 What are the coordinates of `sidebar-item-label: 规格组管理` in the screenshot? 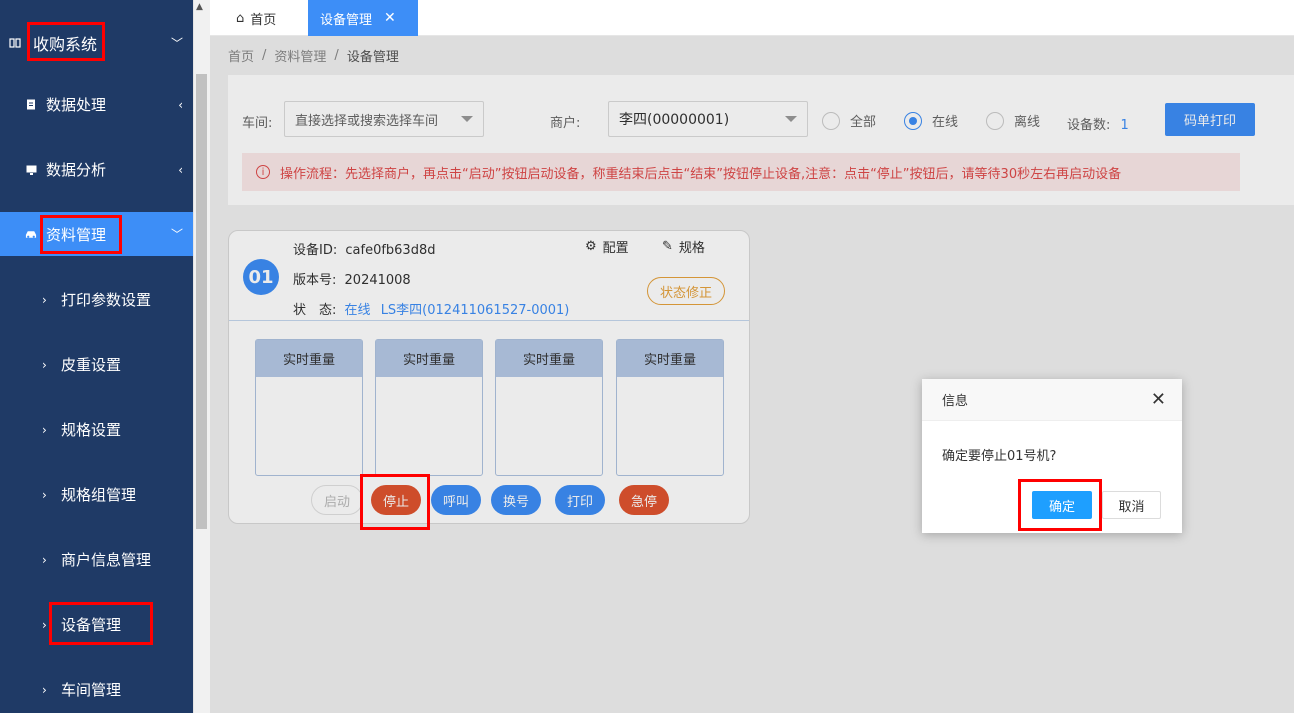 It's located at (99, 495).